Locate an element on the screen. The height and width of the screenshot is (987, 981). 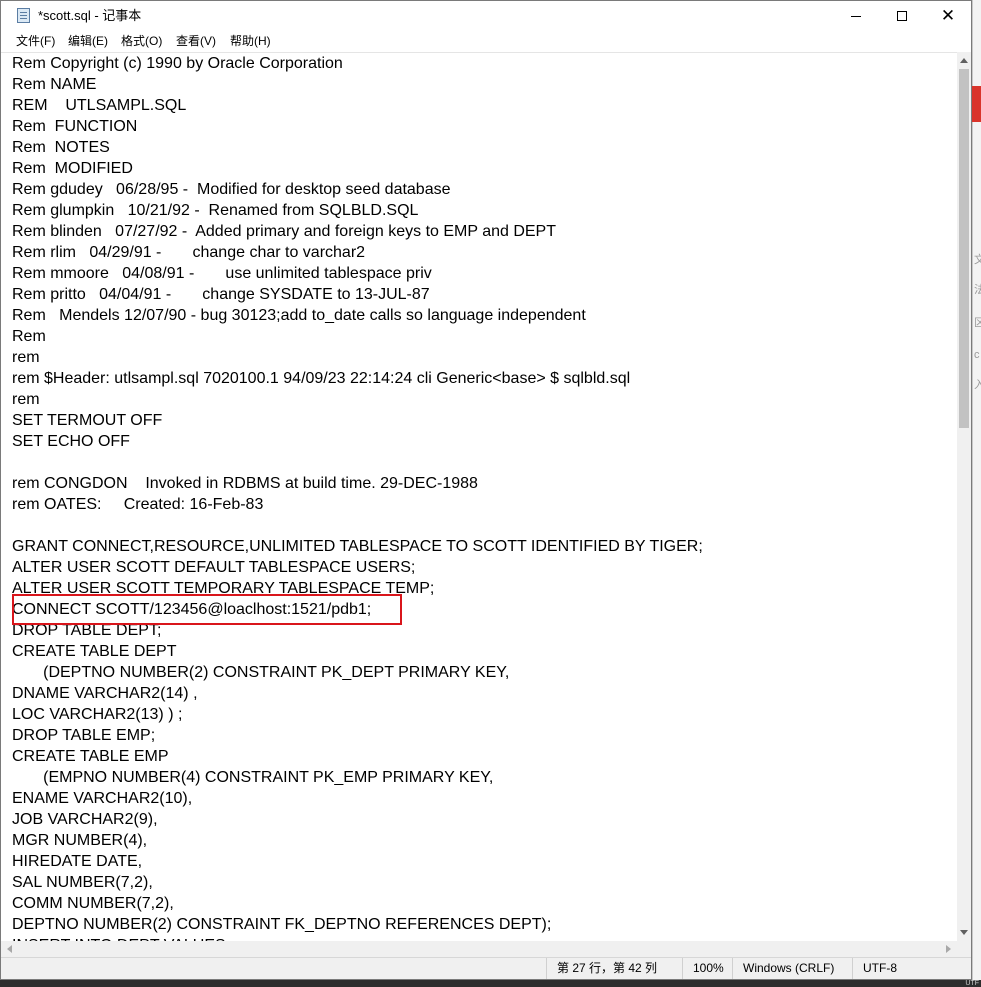
arrow-up-icon is located at coordinates (964, 60).